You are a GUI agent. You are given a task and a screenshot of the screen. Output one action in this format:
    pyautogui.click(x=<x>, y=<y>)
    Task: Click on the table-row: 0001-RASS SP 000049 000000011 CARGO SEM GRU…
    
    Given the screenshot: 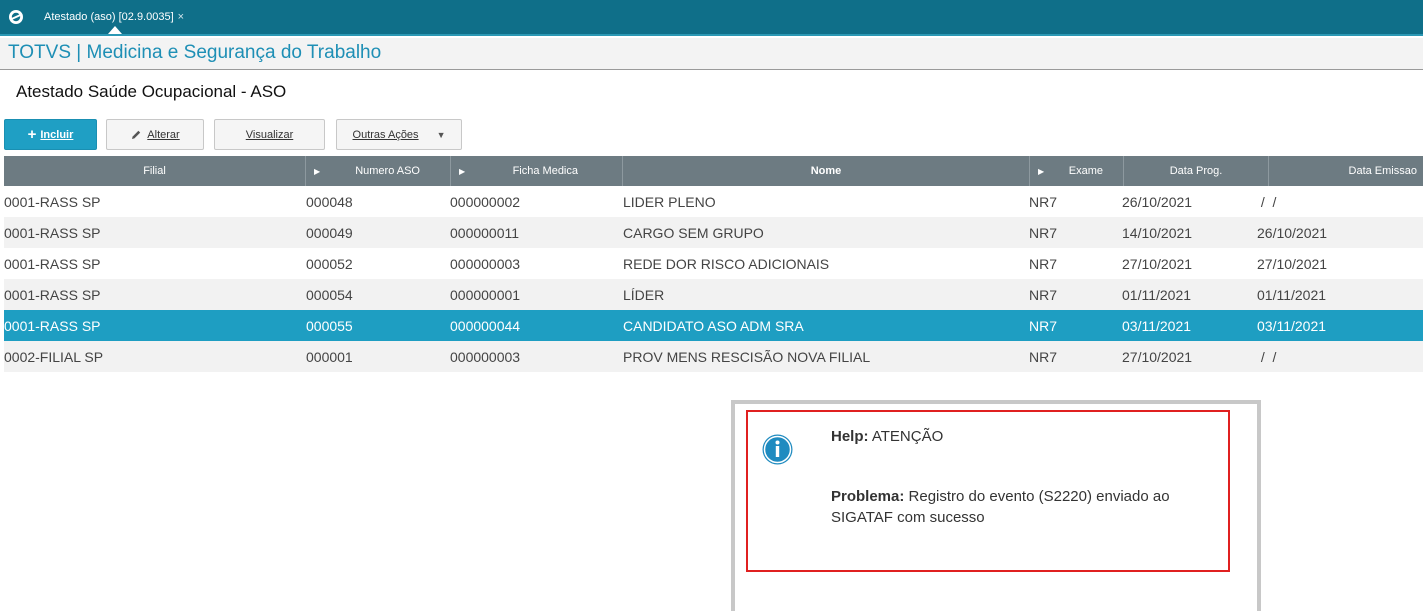 What is the action you would take?
    pyautogui.click(x=713, y=232)
    